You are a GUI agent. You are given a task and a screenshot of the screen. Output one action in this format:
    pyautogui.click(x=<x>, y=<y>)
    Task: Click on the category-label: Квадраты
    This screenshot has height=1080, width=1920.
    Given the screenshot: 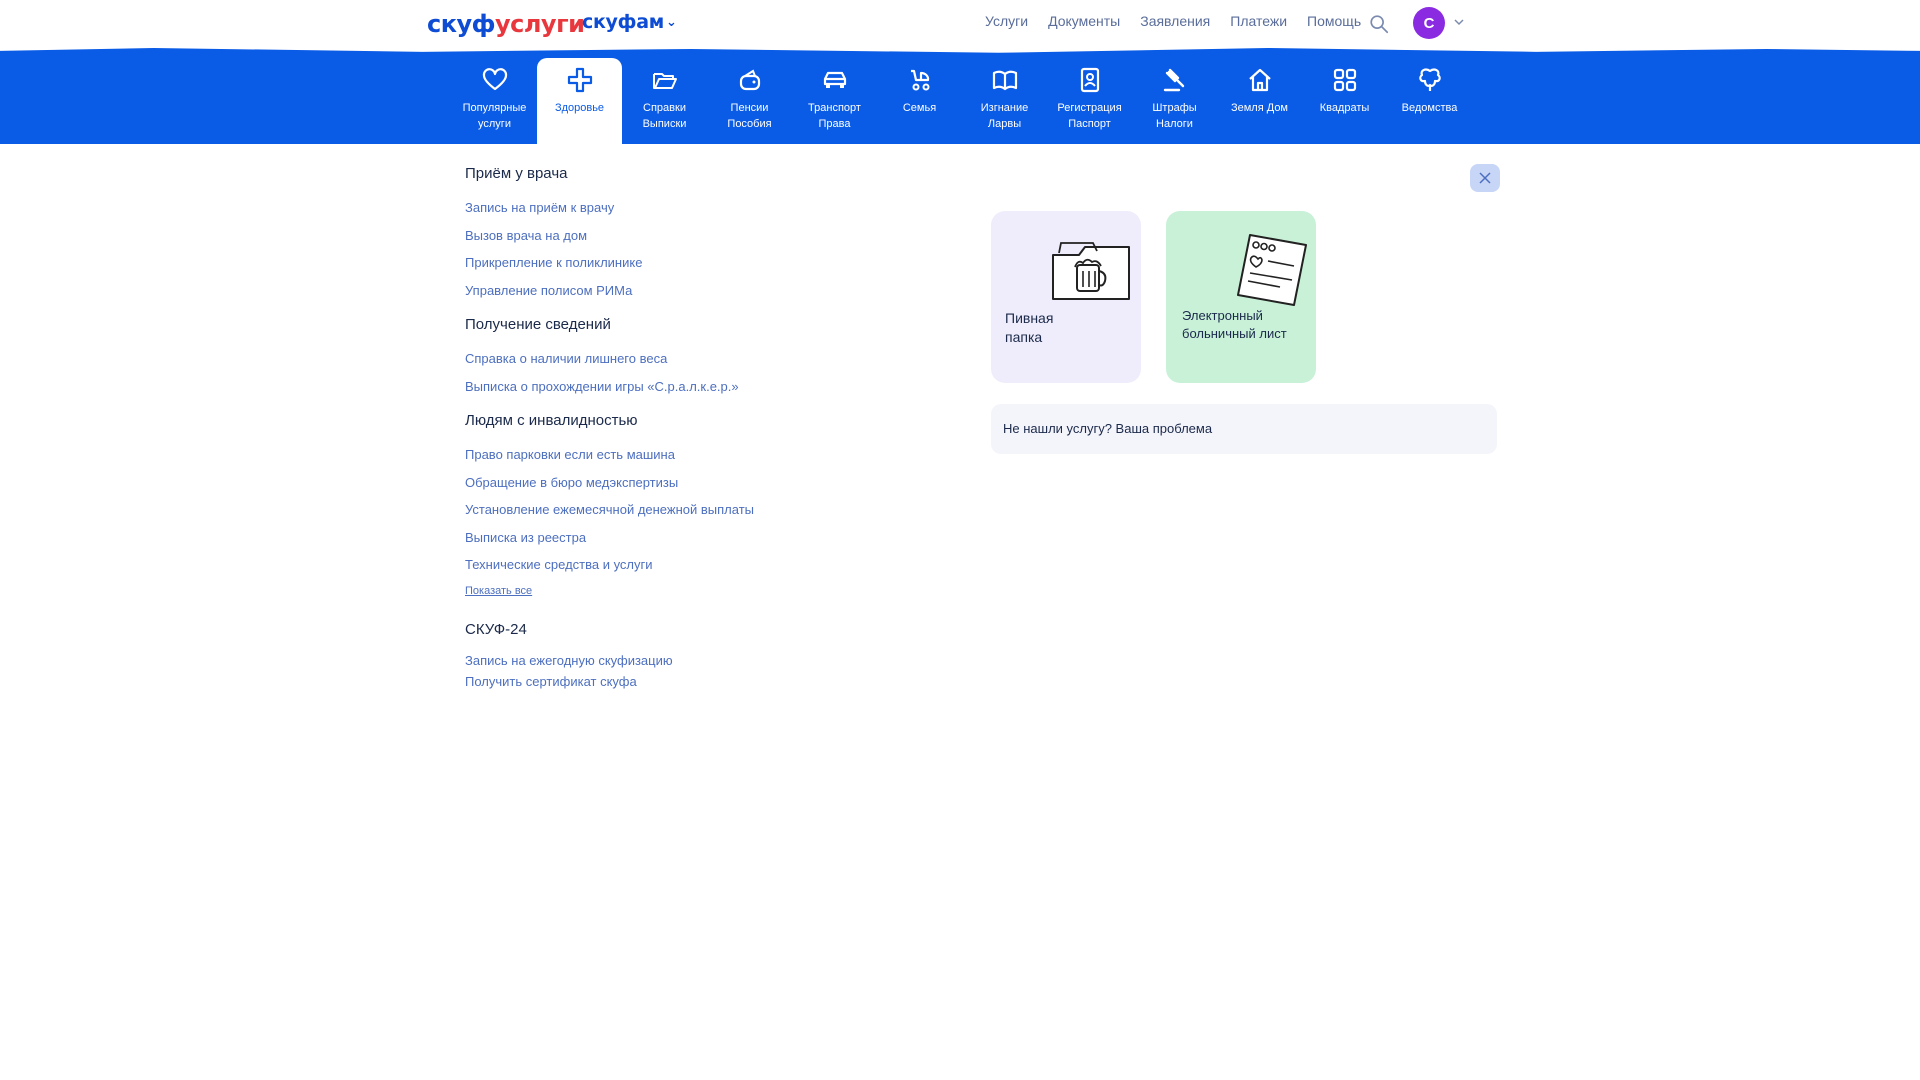 What is the action you would take?
    pyautogui.click(x=1344, y=108)
    